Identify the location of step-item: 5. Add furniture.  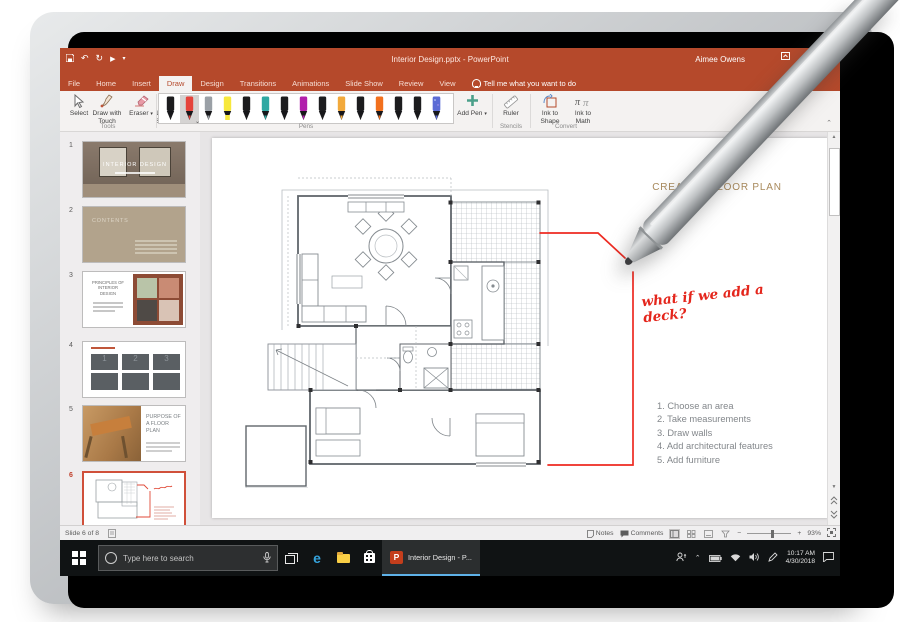
(689, 459).